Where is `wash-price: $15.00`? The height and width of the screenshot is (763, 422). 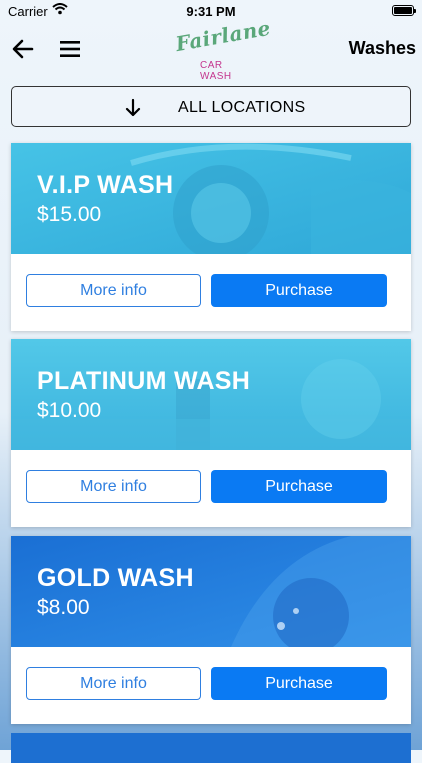 wash-price: $15.00 is located at coordinates (69, 214).